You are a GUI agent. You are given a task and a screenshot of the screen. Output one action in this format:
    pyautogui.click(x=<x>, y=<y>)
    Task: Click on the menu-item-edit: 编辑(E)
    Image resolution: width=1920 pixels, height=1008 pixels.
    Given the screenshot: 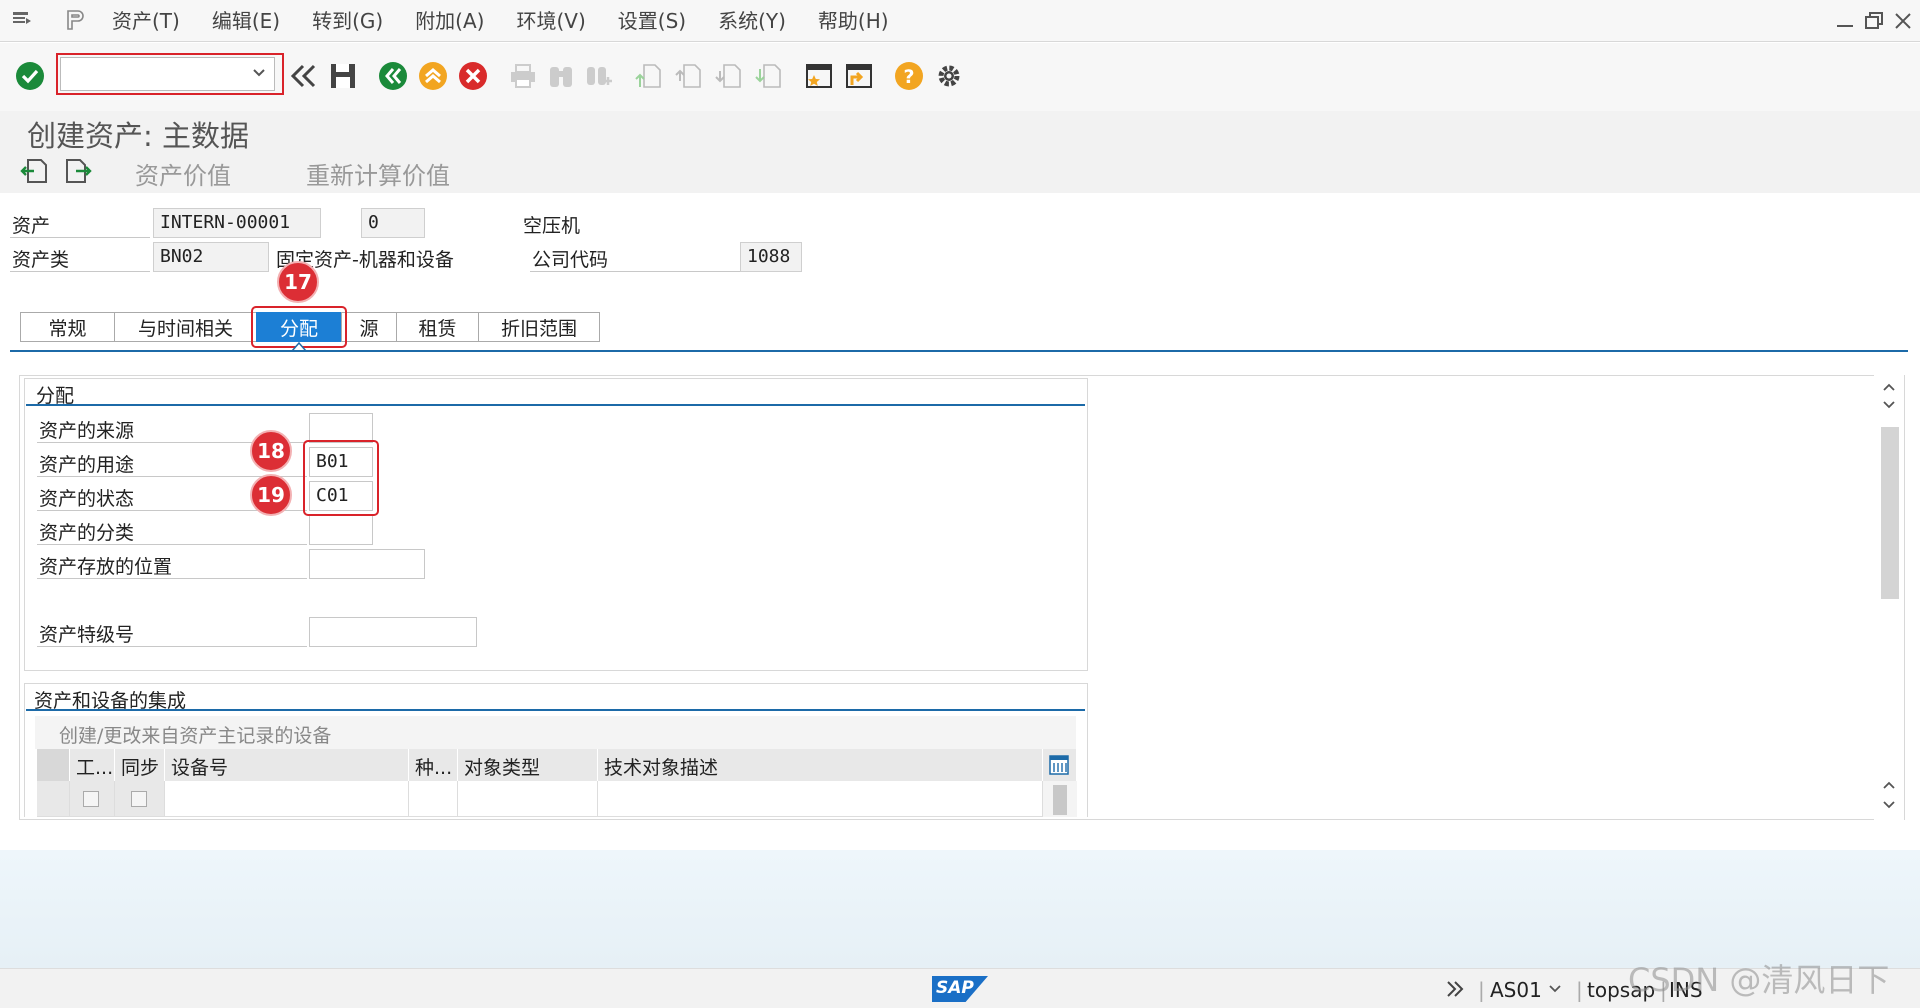 What is the action you would take?
    pyautogui.click(x=246, y=21)
    